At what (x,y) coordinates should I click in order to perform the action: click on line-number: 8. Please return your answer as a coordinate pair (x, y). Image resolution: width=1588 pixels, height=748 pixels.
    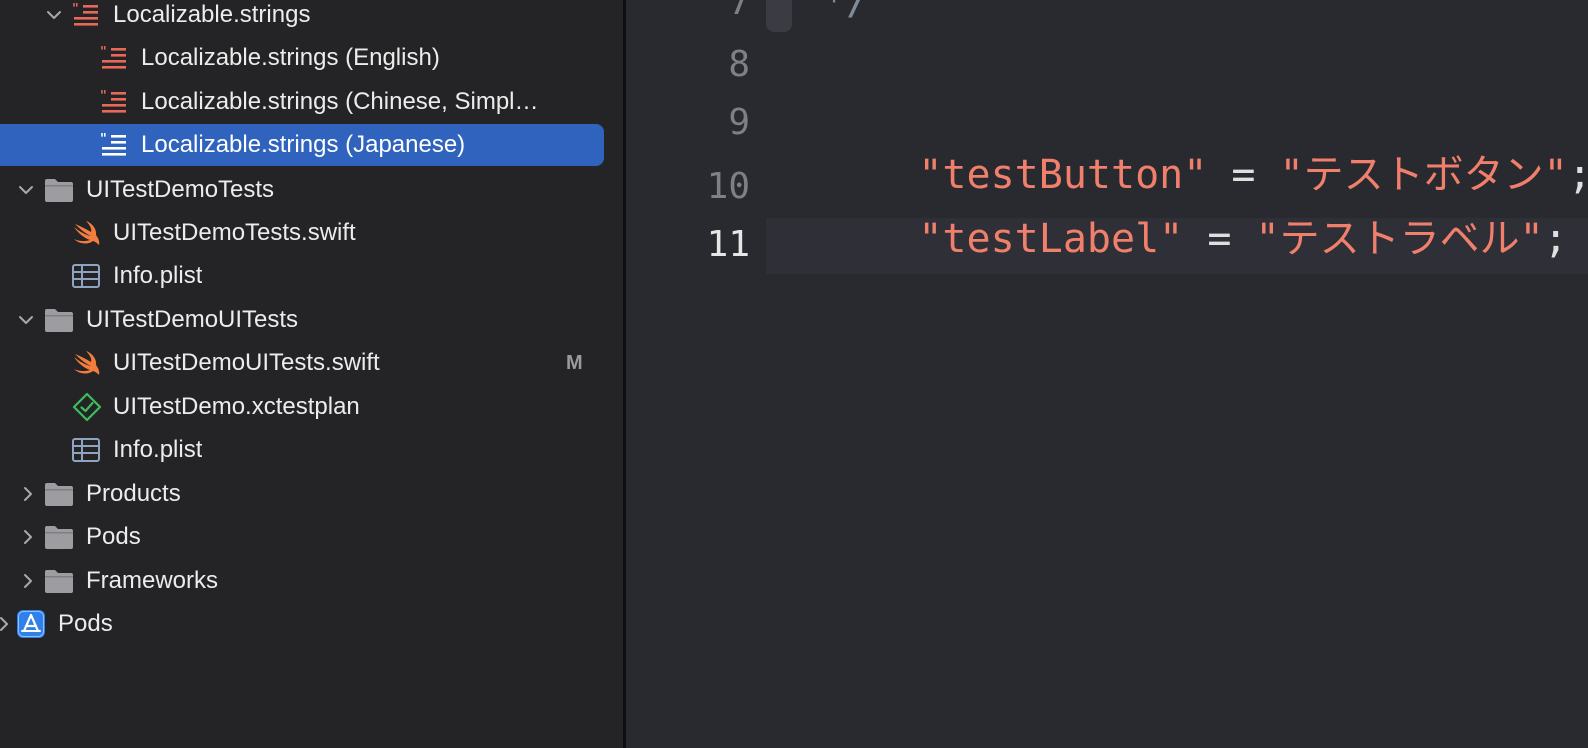
    Looking at the image, I should click on (739, 64).